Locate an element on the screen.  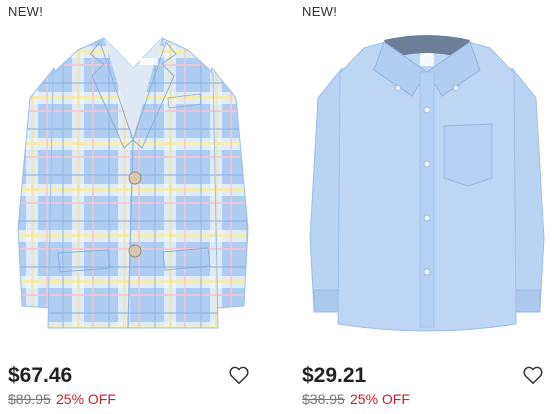
original-price: $38.95 is located at coordinates (323, 399).